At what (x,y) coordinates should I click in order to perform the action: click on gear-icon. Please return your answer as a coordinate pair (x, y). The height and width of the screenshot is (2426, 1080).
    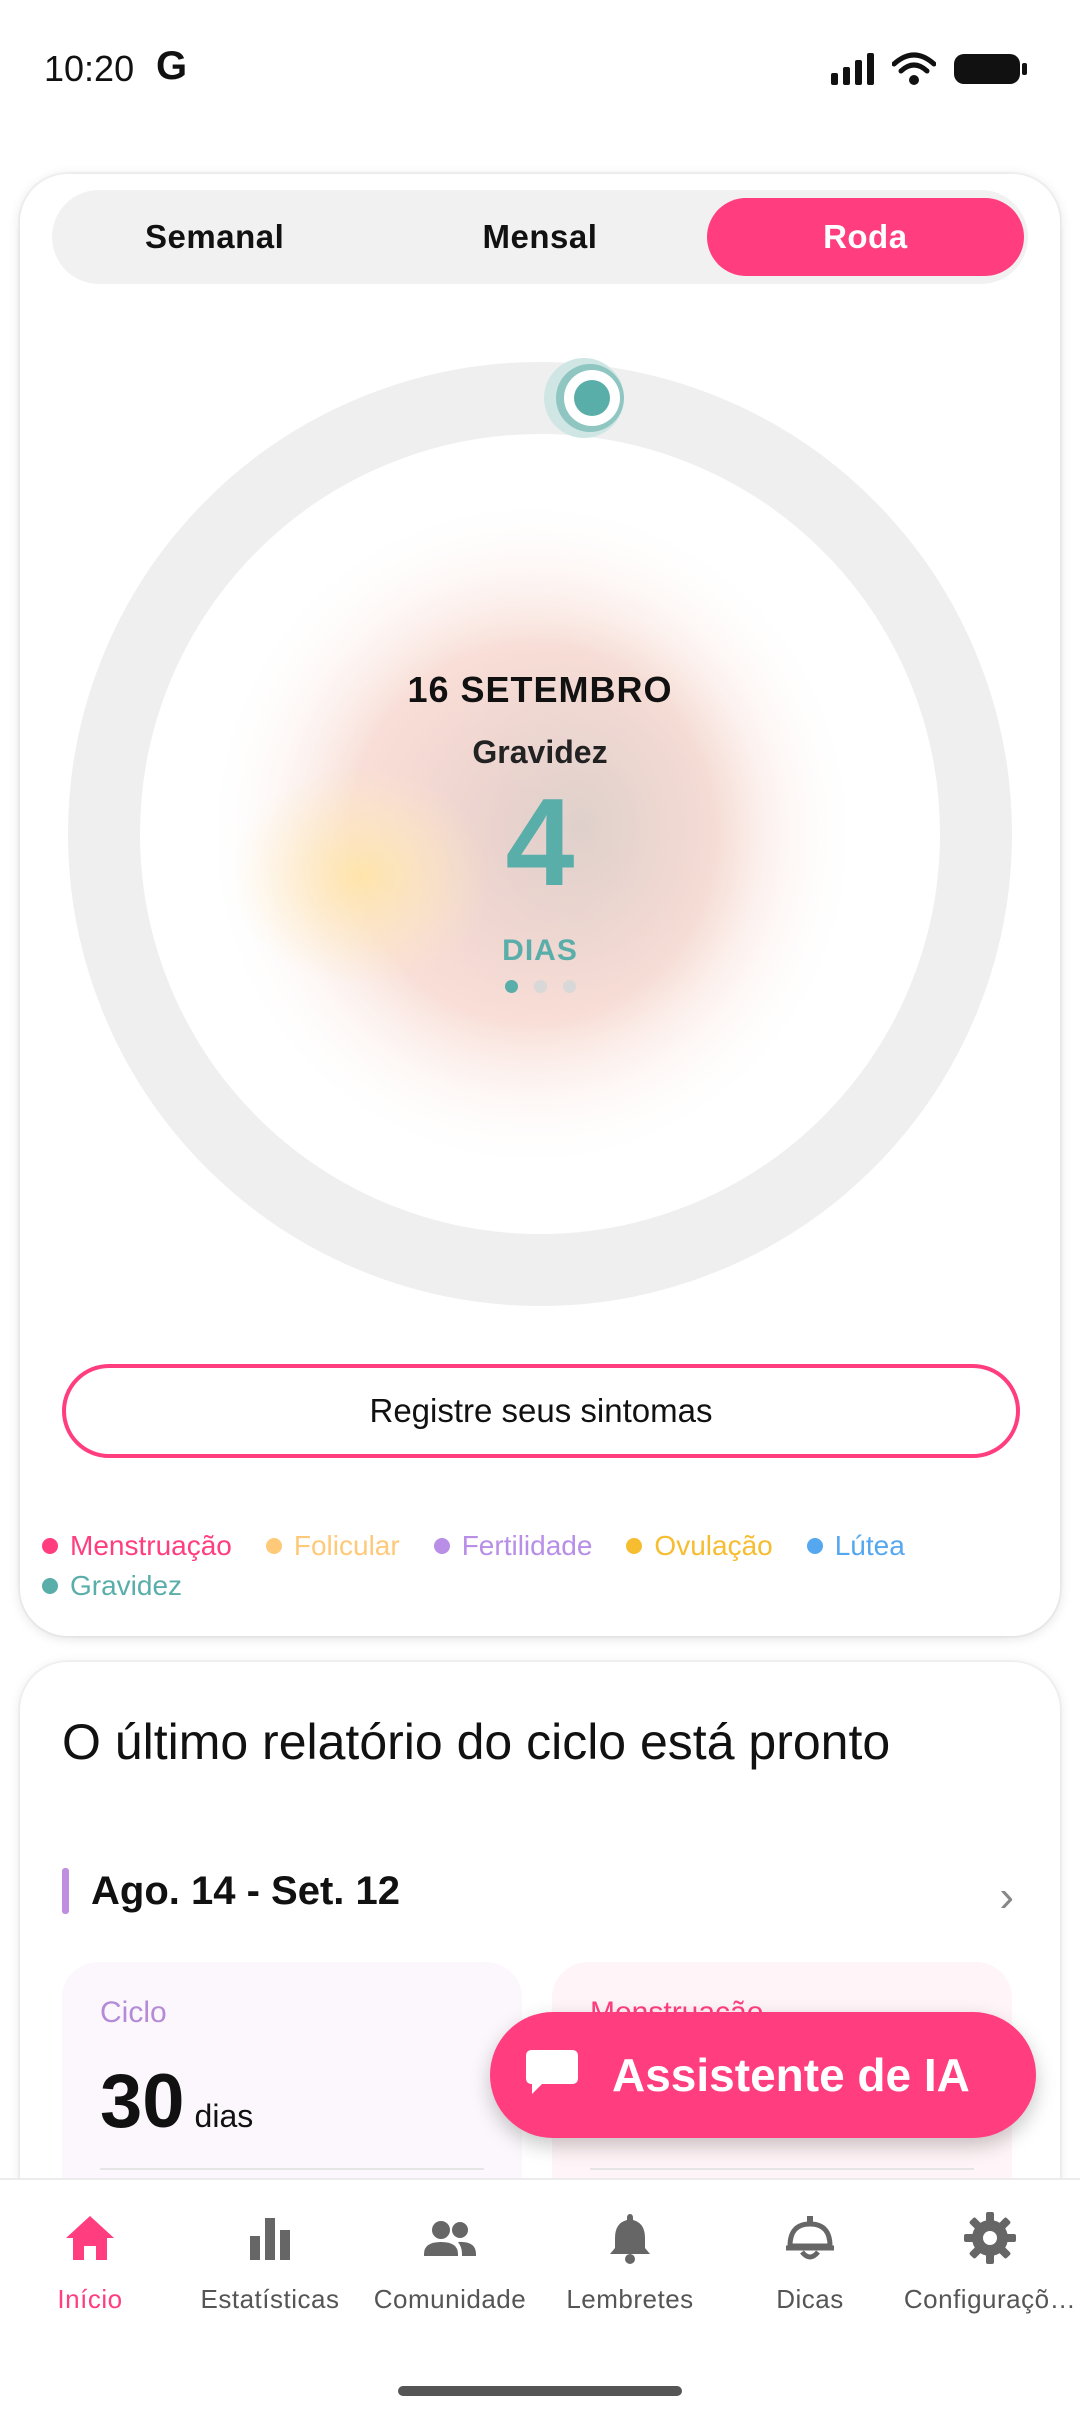
    Looking at the image, I should click on (990, 2238).